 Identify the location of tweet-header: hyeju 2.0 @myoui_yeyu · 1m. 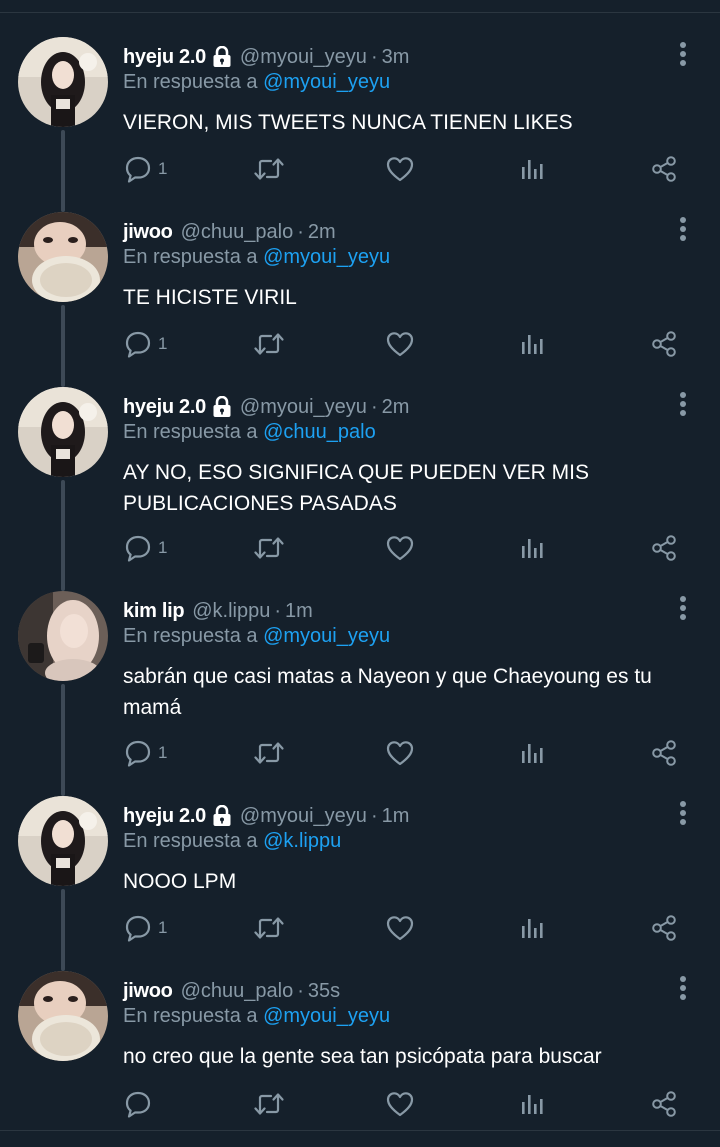
(266, 816).